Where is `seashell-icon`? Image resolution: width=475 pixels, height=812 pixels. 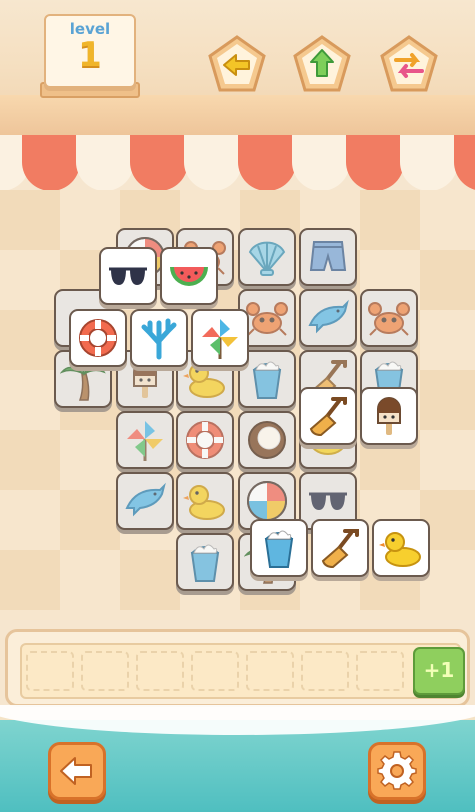
seashell-icon is located at coordinates (267, 257).